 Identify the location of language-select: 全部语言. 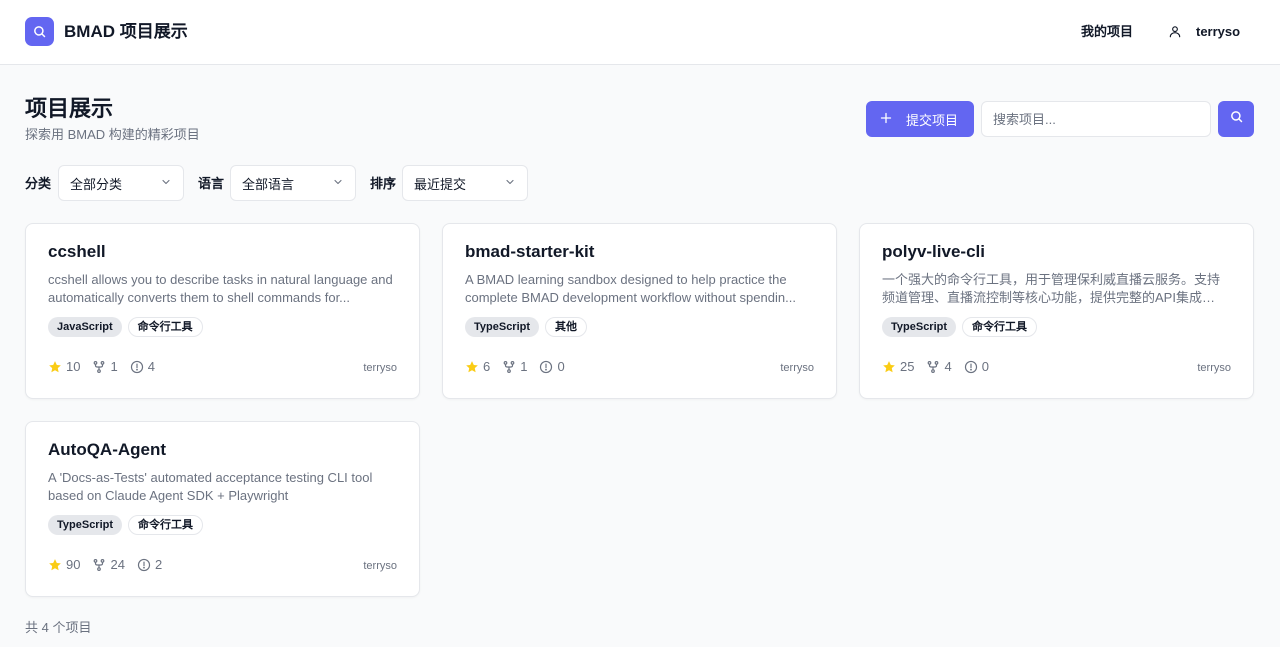
(293, 183).